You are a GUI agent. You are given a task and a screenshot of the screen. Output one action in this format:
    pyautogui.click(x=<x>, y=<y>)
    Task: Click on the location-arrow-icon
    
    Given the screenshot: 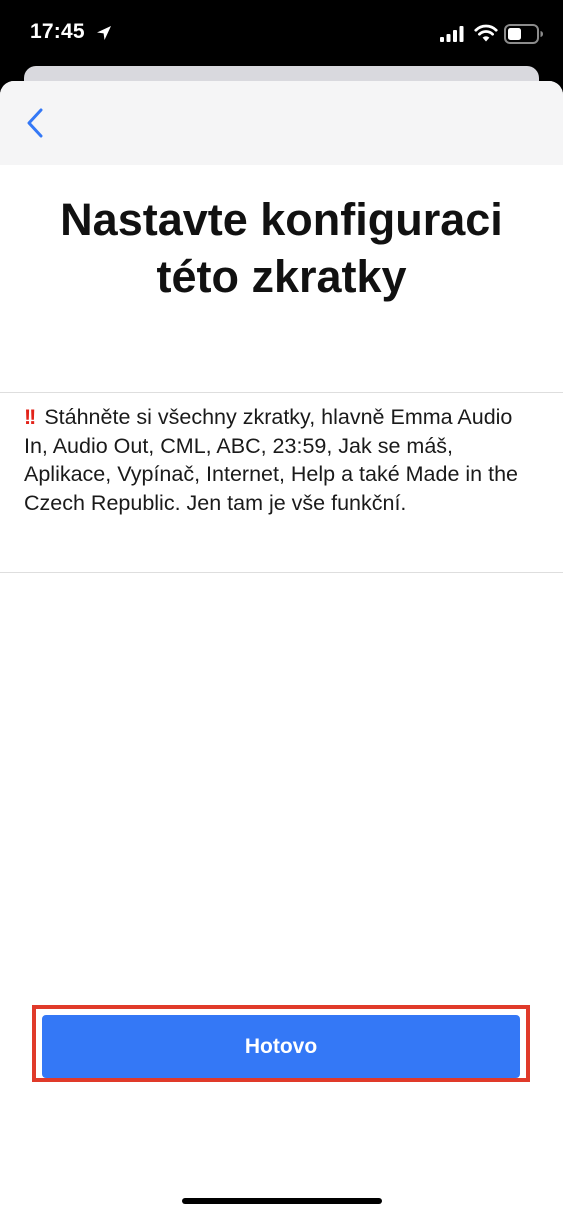 What is the action you would take?
    pyautogui.click(x=104, y=33)
    